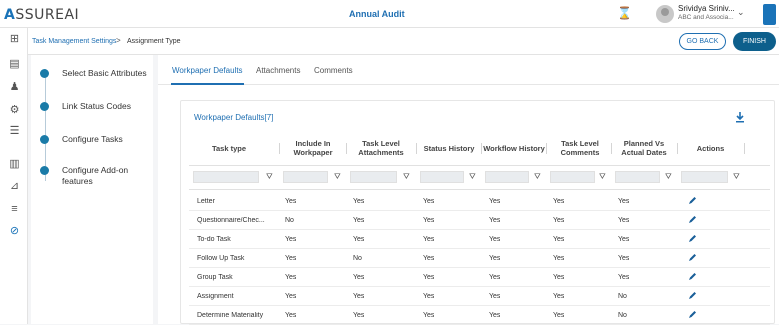 The image size is (779, 325). What do you see at coordinates (704, 177) in the screenshot?
I see `filter-input-actions` at bounding box center [704, 177].